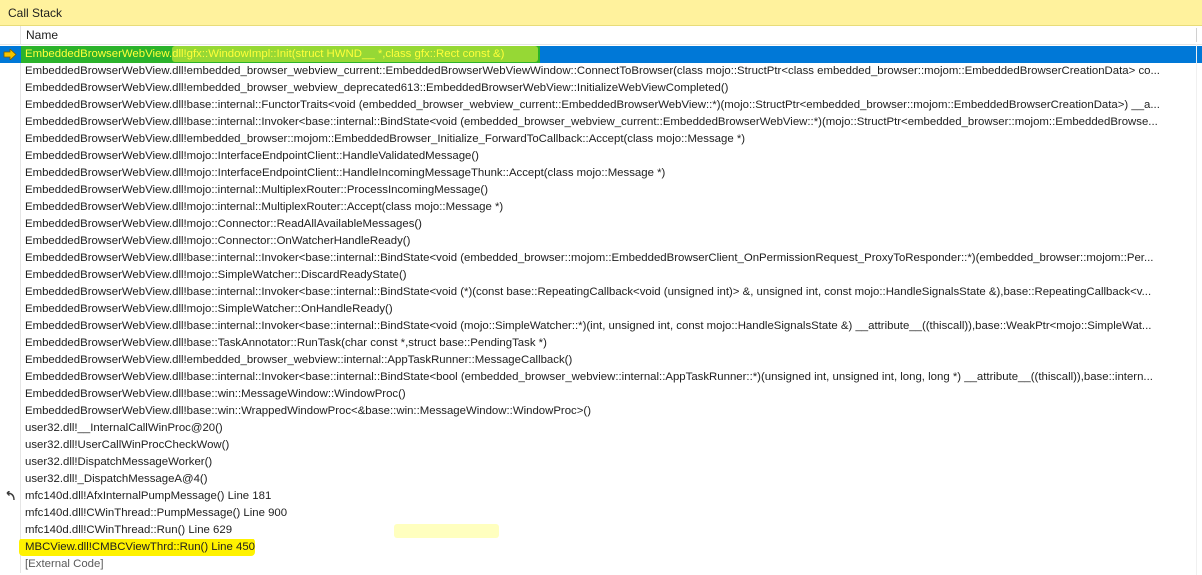 The height and width of the screenshot is (575, 1202). I want to click on grid-line, so click(1196, 309).